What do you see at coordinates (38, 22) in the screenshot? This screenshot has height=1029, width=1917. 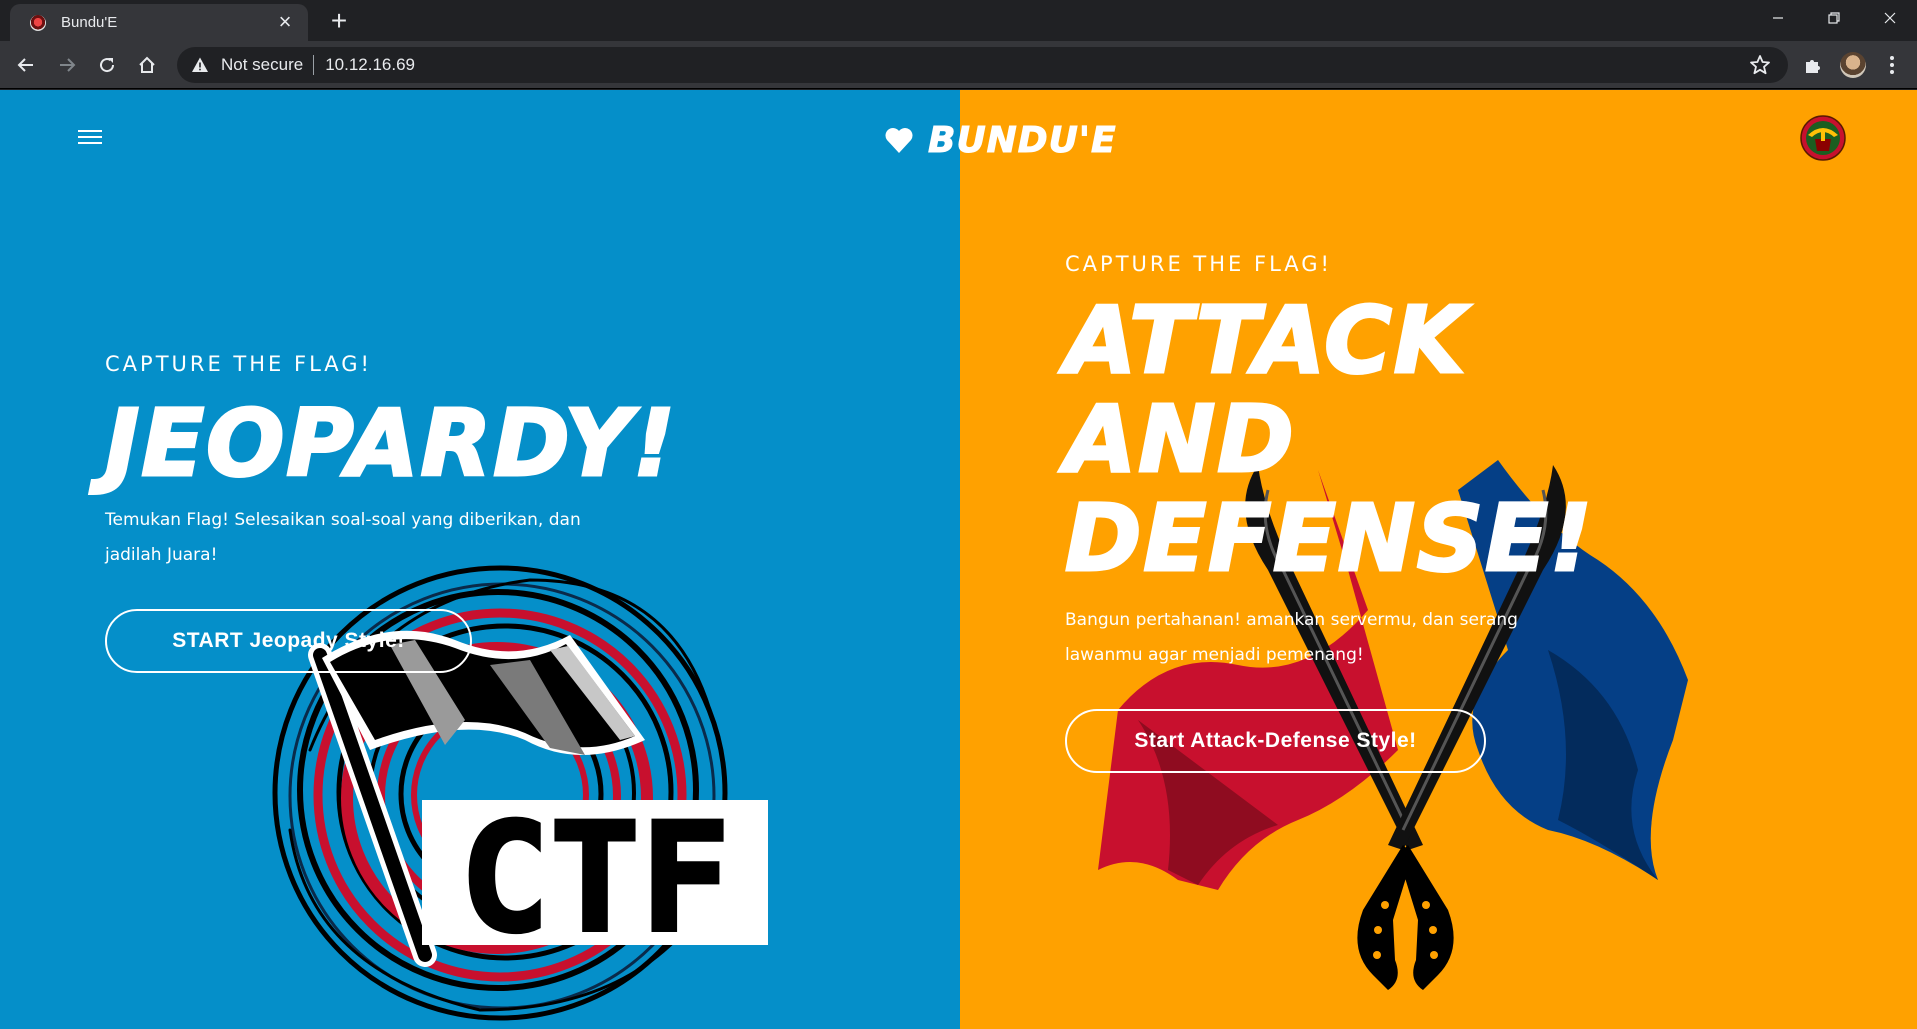 I see `favicon-icon` at bounding box center [38, 22].